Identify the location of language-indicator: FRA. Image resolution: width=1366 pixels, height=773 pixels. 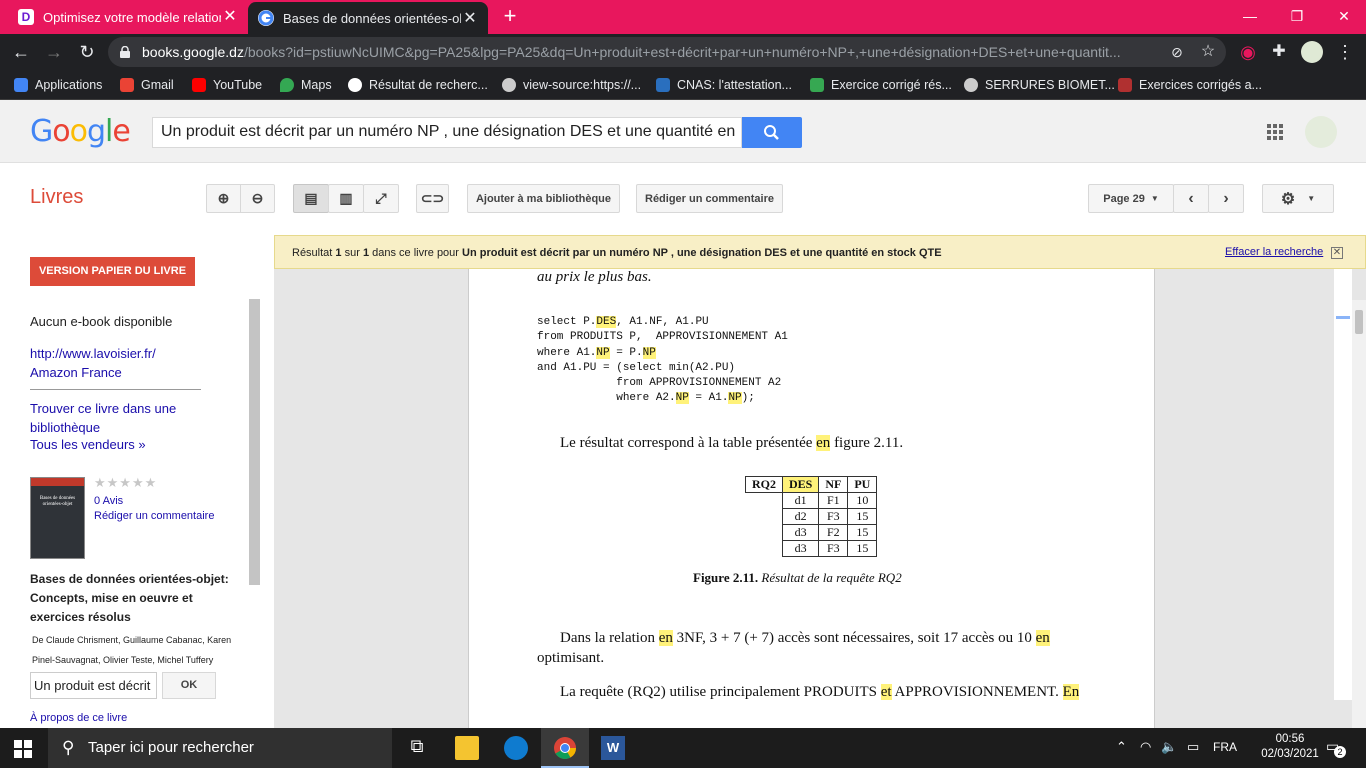
(1225, 747).